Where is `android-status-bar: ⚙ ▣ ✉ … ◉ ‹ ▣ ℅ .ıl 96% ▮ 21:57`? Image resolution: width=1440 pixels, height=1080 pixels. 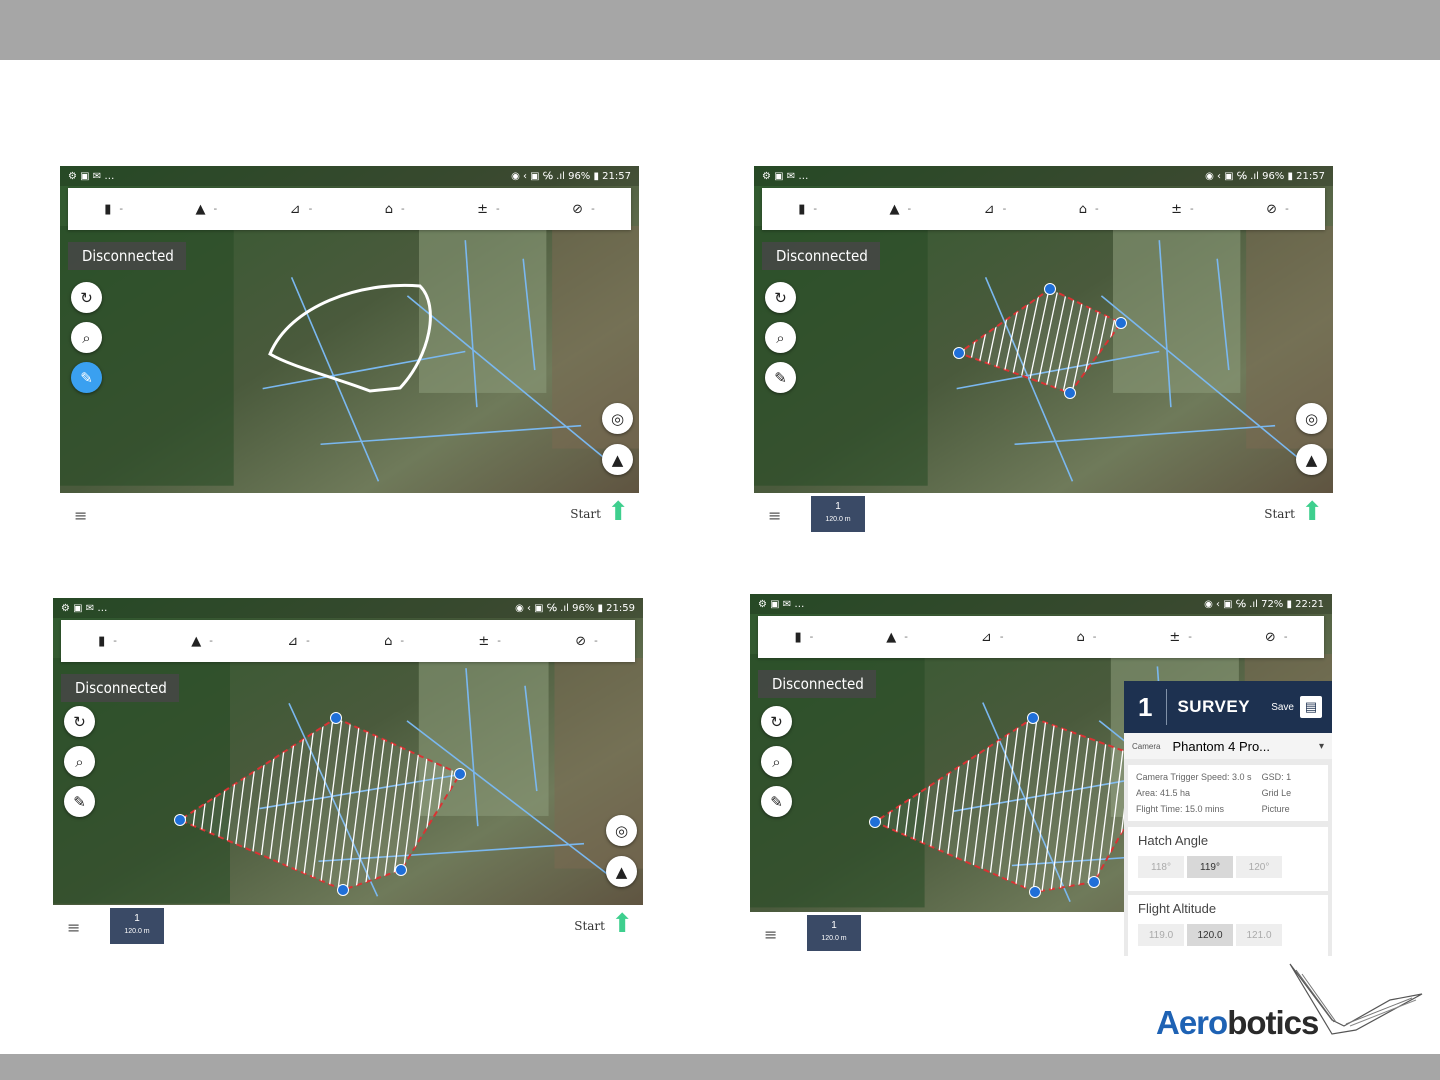 android-status-bar: ⚙ ▣ ✉ … ◉ ‹ ▣ ℅ .ıl 96% ▮ 21:57 is located at coordinates (1043, 176).